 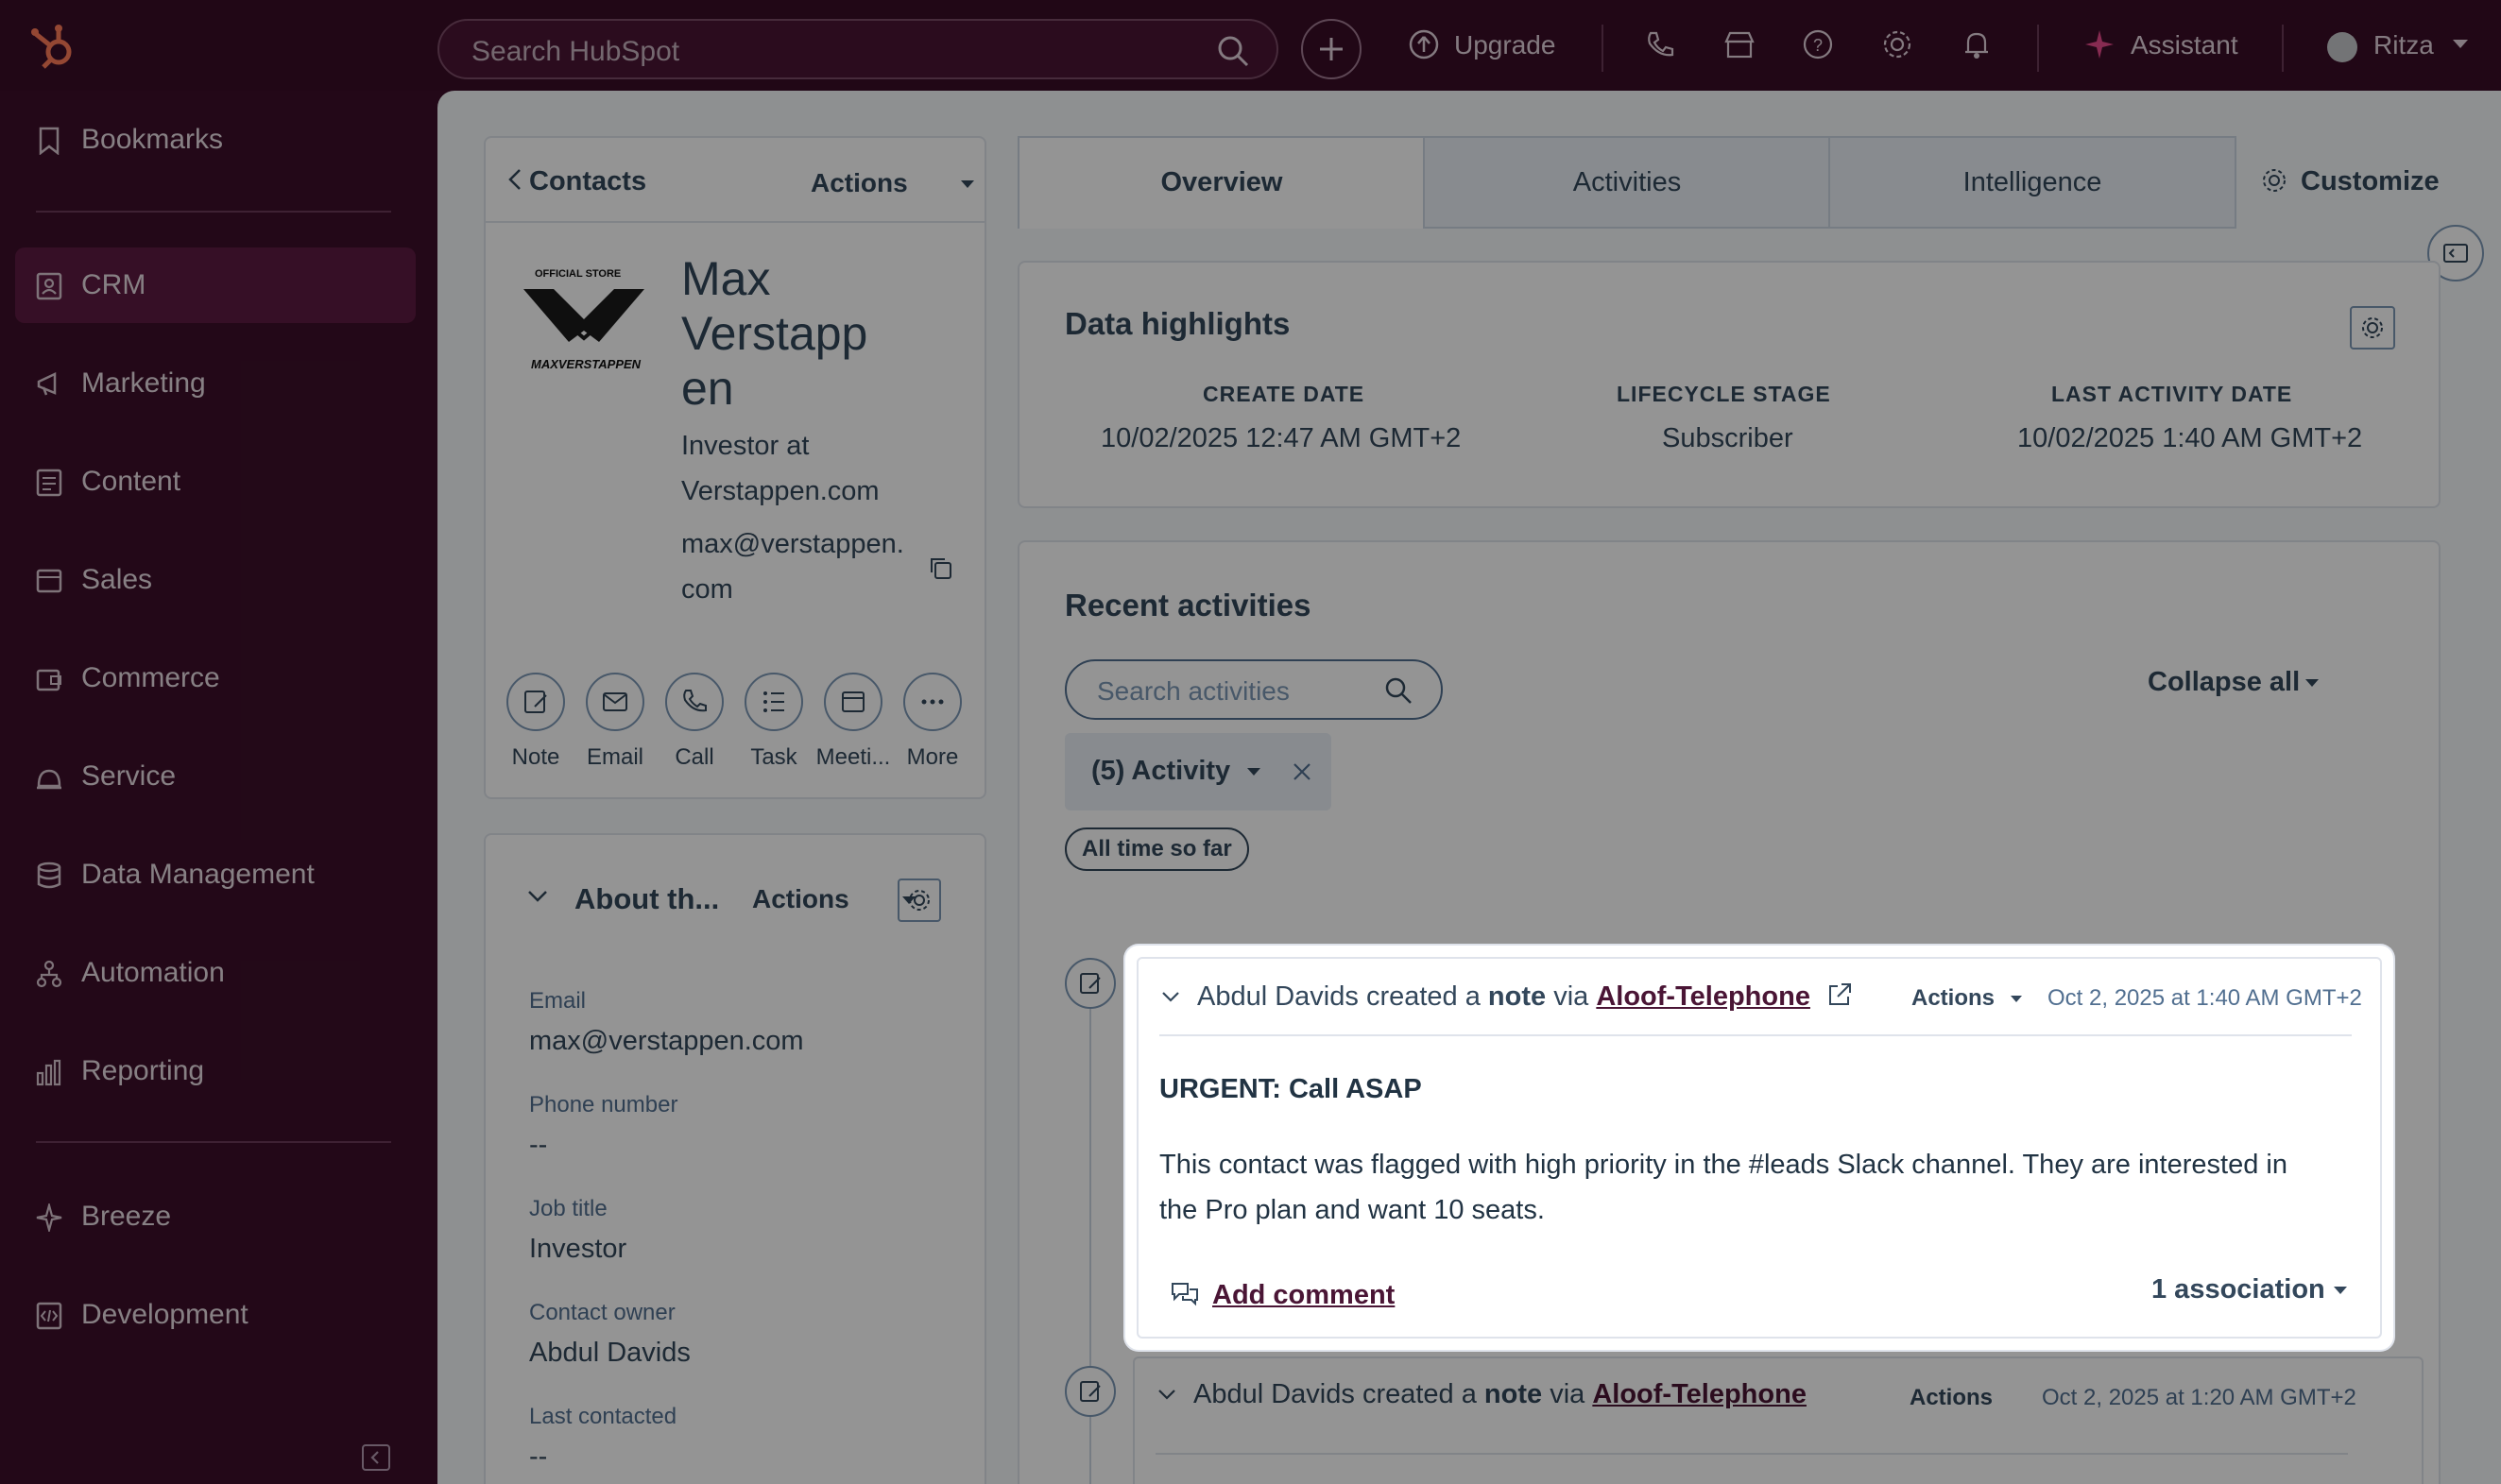 What do you see at coordinates (576, 52) in the screenshot?
I see `search-placeholder: Search HubSpot` at bounding box center [576, 52].